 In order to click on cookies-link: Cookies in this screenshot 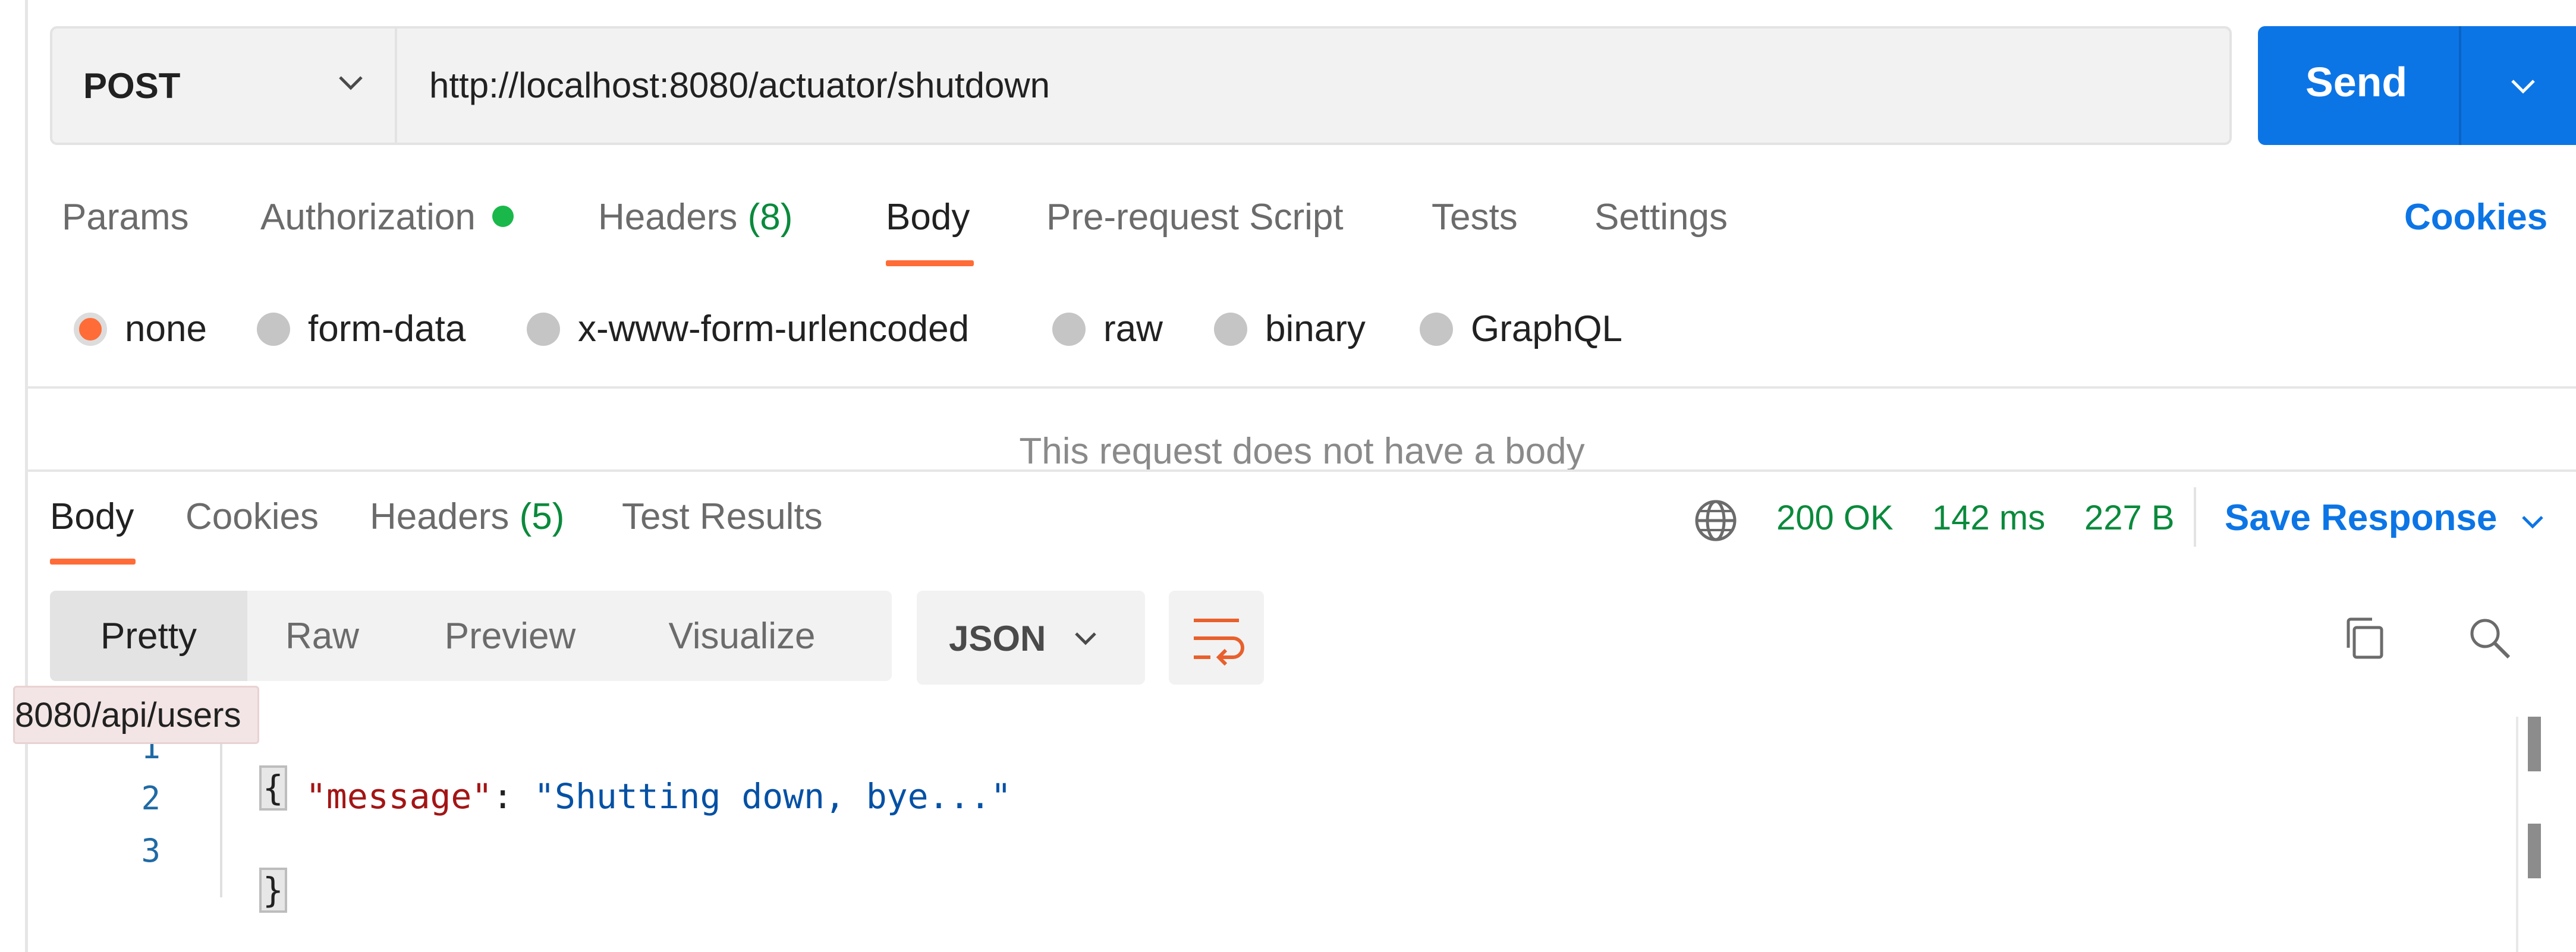, I will do `click(2475, 217)`.